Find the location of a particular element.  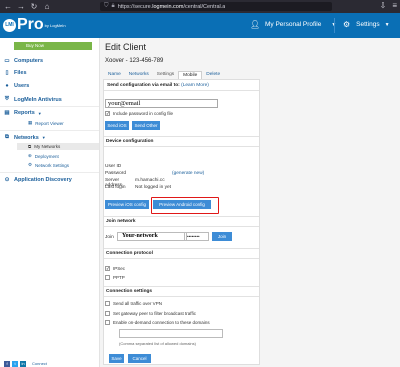

social-links: f t in Connect is located at coordinates (25, 364).